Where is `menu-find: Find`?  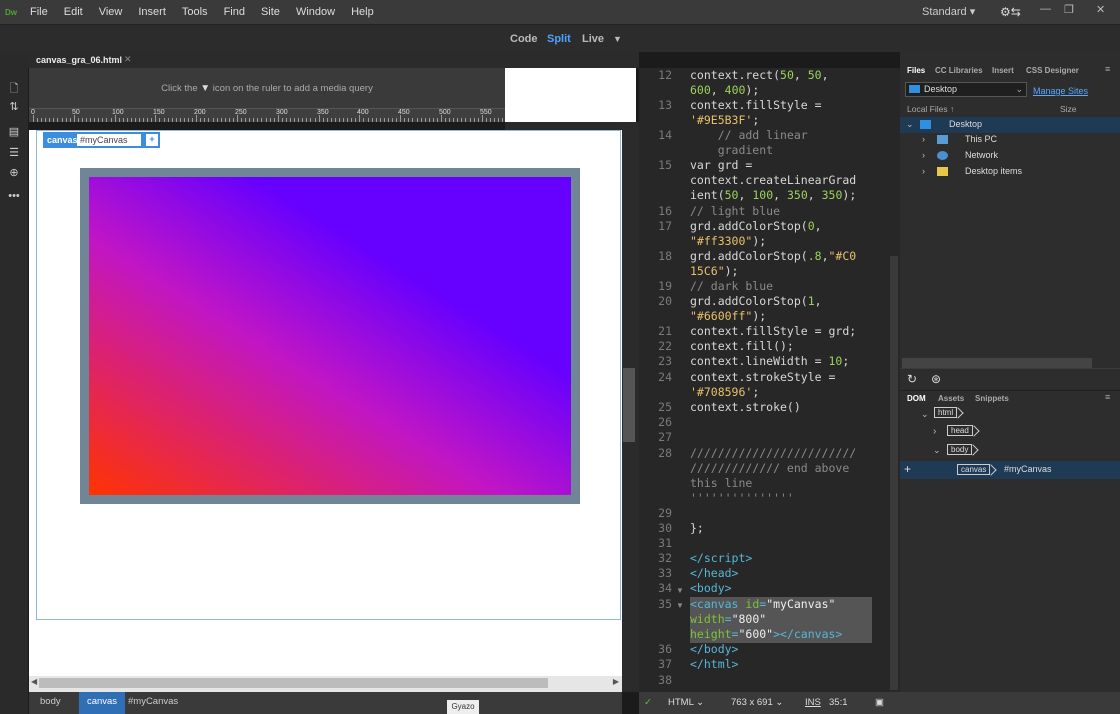 menu-find: Find is located at coordinates (234, 12).